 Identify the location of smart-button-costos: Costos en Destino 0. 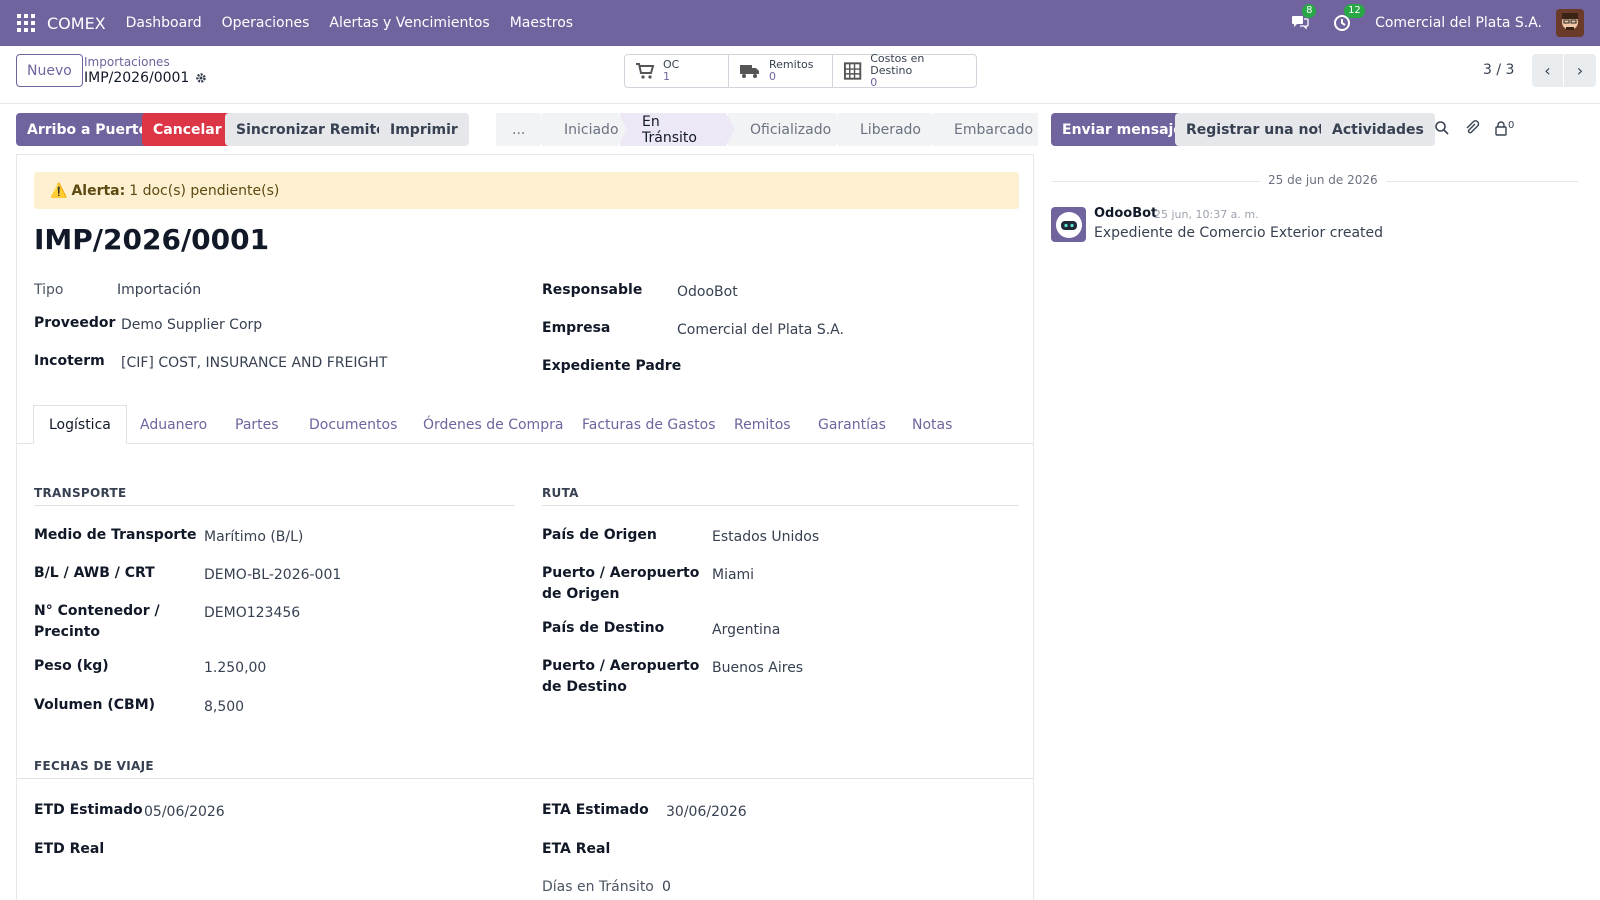
(904, 71).